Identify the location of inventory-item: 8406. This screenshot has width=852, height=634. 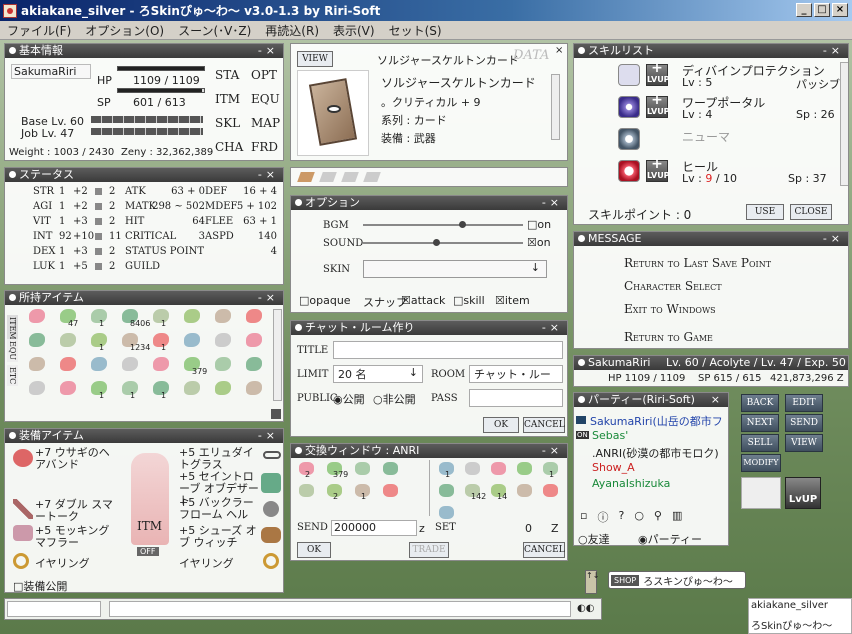
(133, 318).